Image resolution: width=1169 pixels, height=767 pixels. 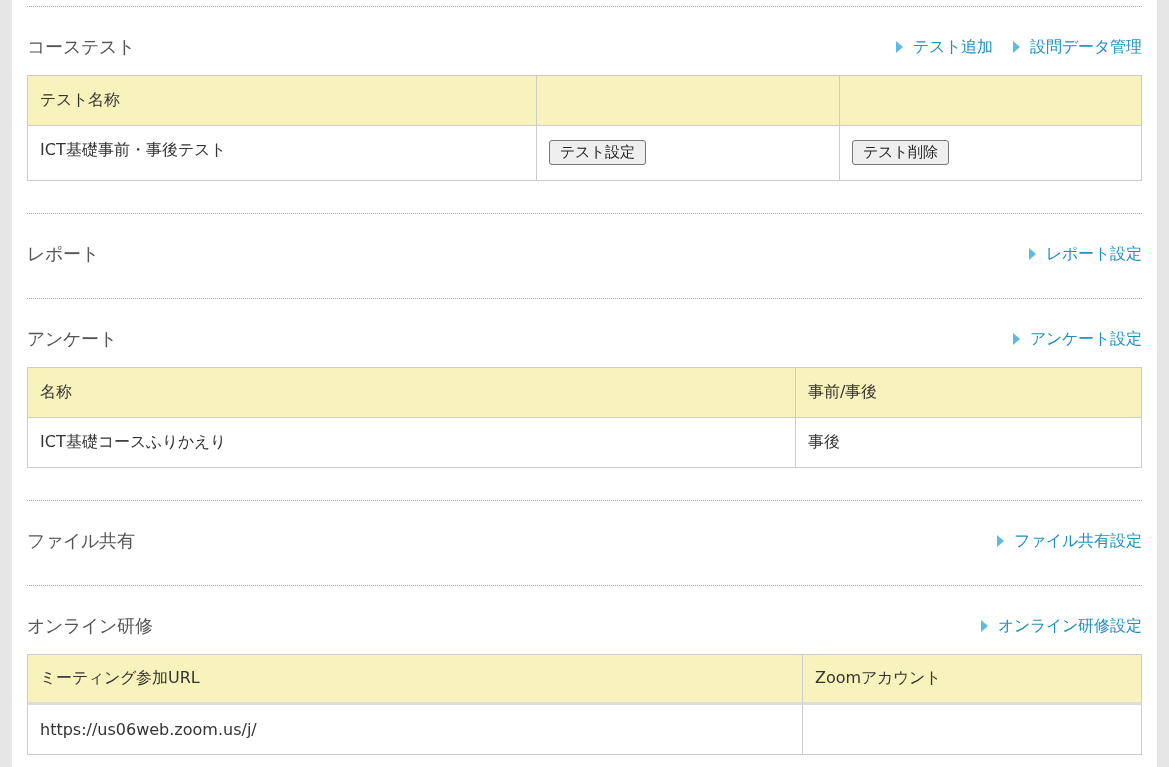 I want to click on table-action-button: テスト削除, so click(x=900, y=152).